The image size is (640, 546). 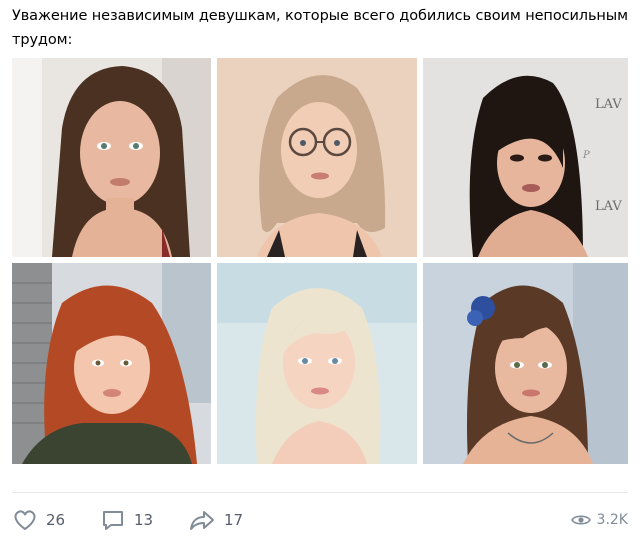 I want to click on like-count: 26, so click(x=56, y=520).